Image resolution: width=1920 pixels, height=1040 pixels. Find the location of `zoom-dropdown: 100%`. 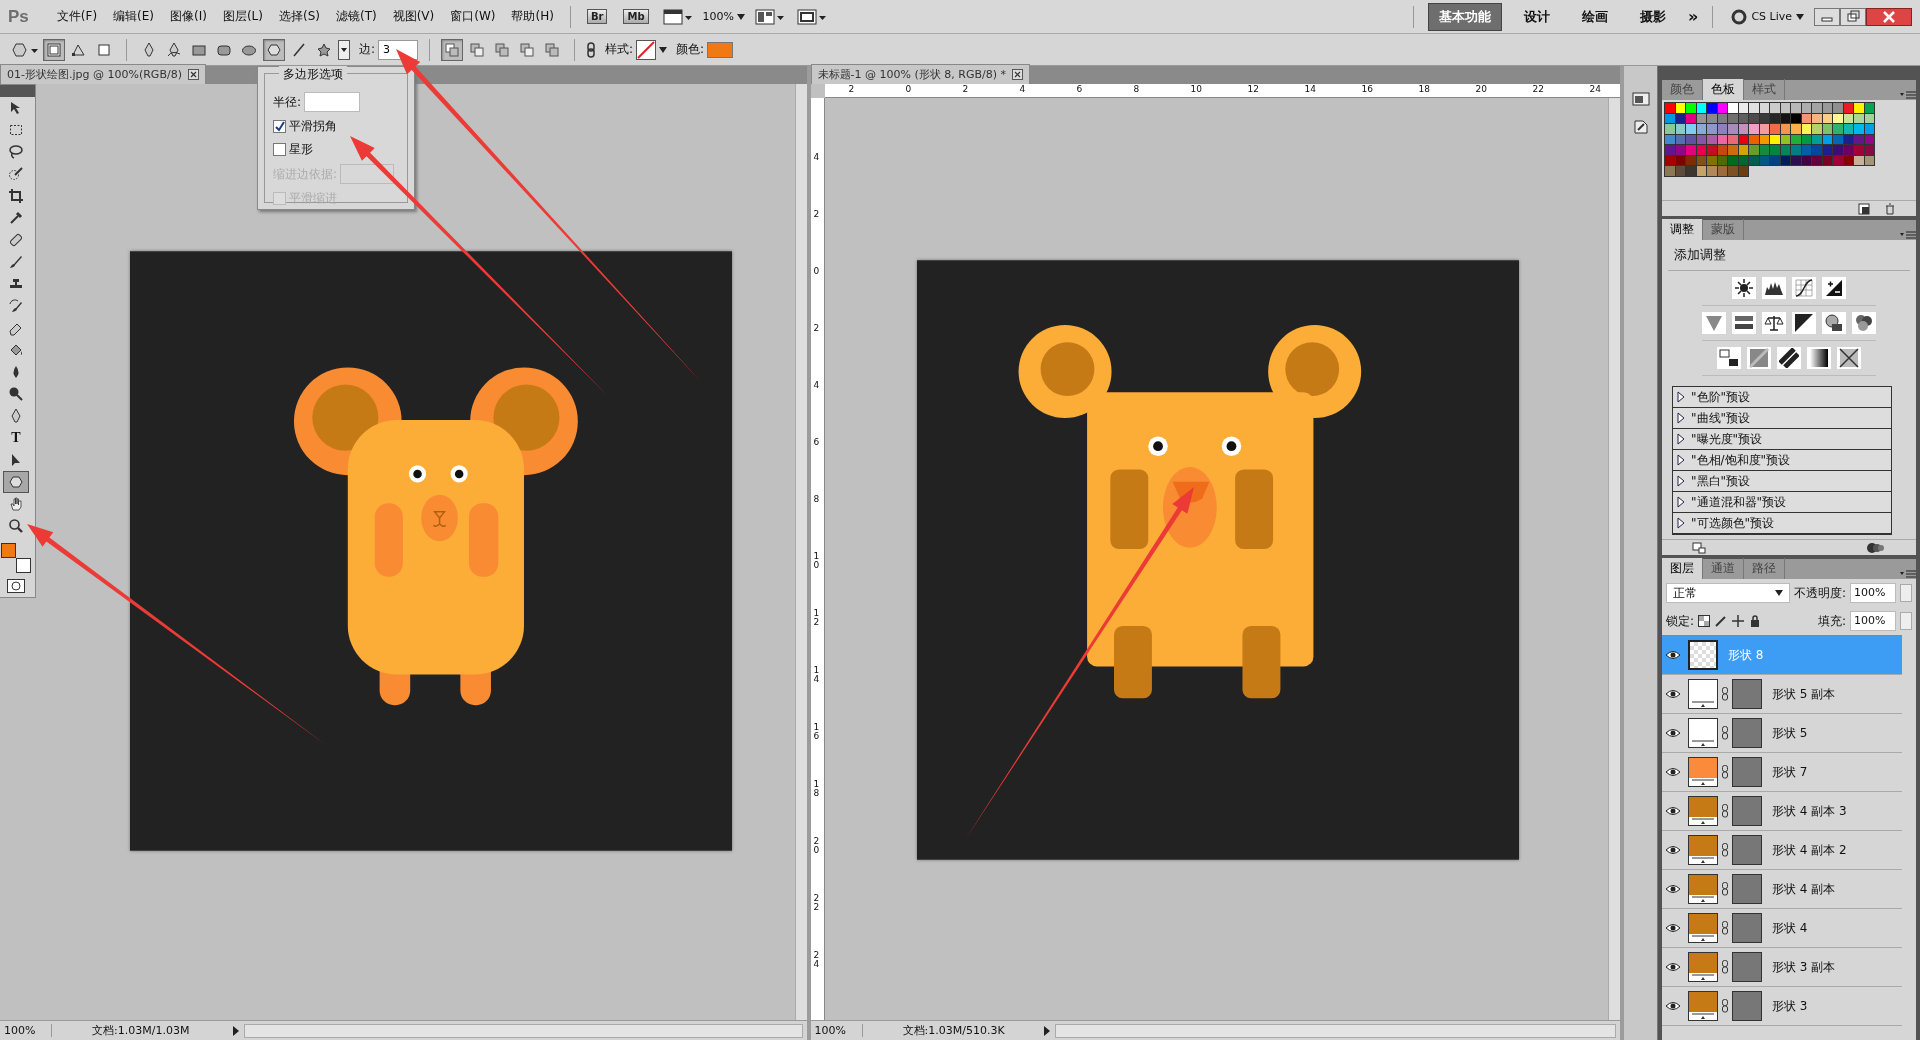

zoom-dropdown: 100% is located at coordinates (723, 16).